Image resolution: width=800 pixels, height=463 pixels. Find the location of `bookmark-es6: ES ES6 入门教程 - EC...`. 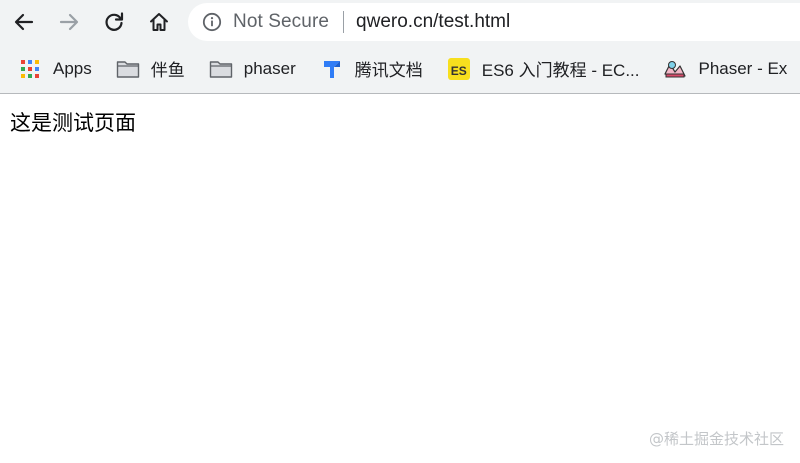

bookmark-es6: ES ES6 入门教程 - EC... is located at coordinates (543, 68).